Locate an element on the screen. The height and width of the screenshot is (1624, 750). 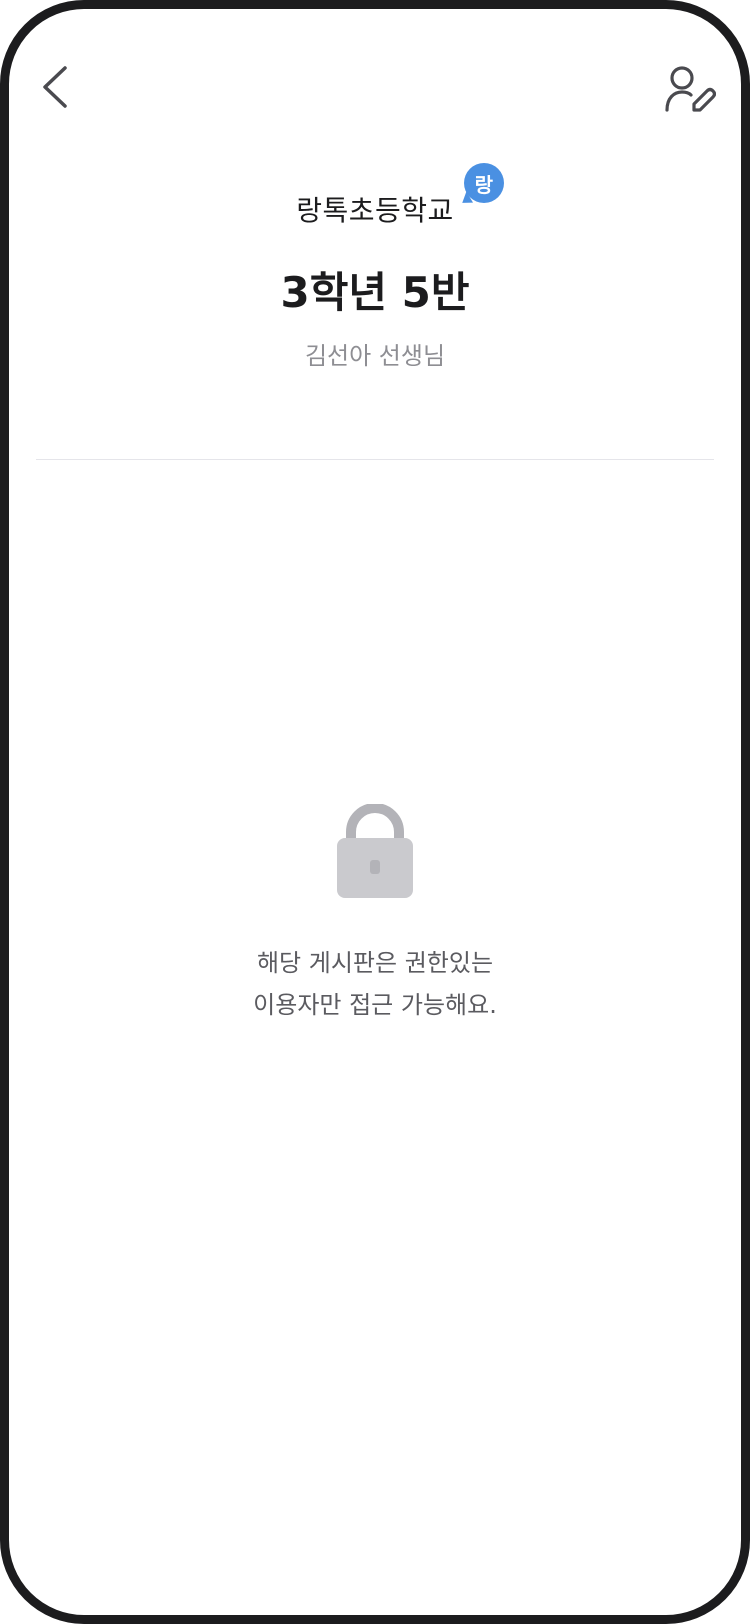
lock-icon is located at coordinates (375, 850).